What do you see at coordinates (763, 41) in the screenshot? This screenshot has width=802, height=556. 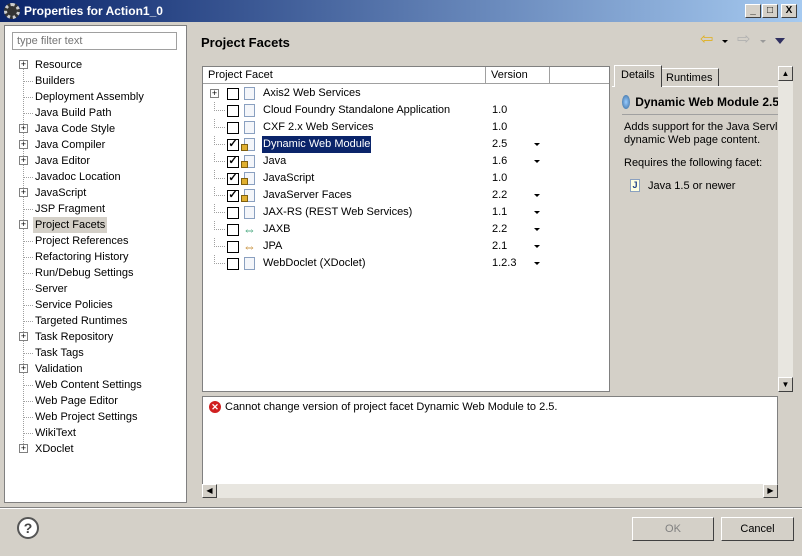 I see `forward-dropdown-icon` at bounding box center [763, 41].